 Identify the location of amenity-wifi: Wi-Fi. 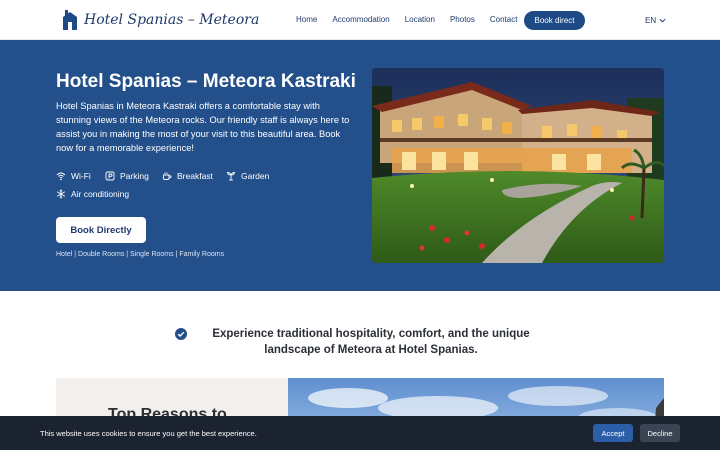
(73, 176).